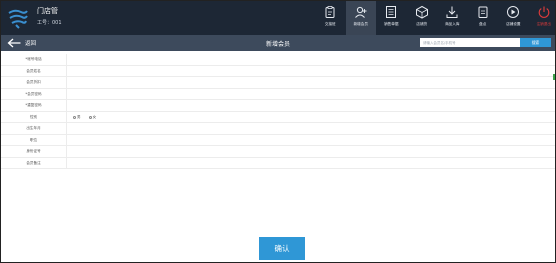 The height and width of the screenshot is (263, 556). What do you see at coordinates (278, 94) in the screenshot?
I see `form-row-password: *会员密码` at bounding box center [278, 94].